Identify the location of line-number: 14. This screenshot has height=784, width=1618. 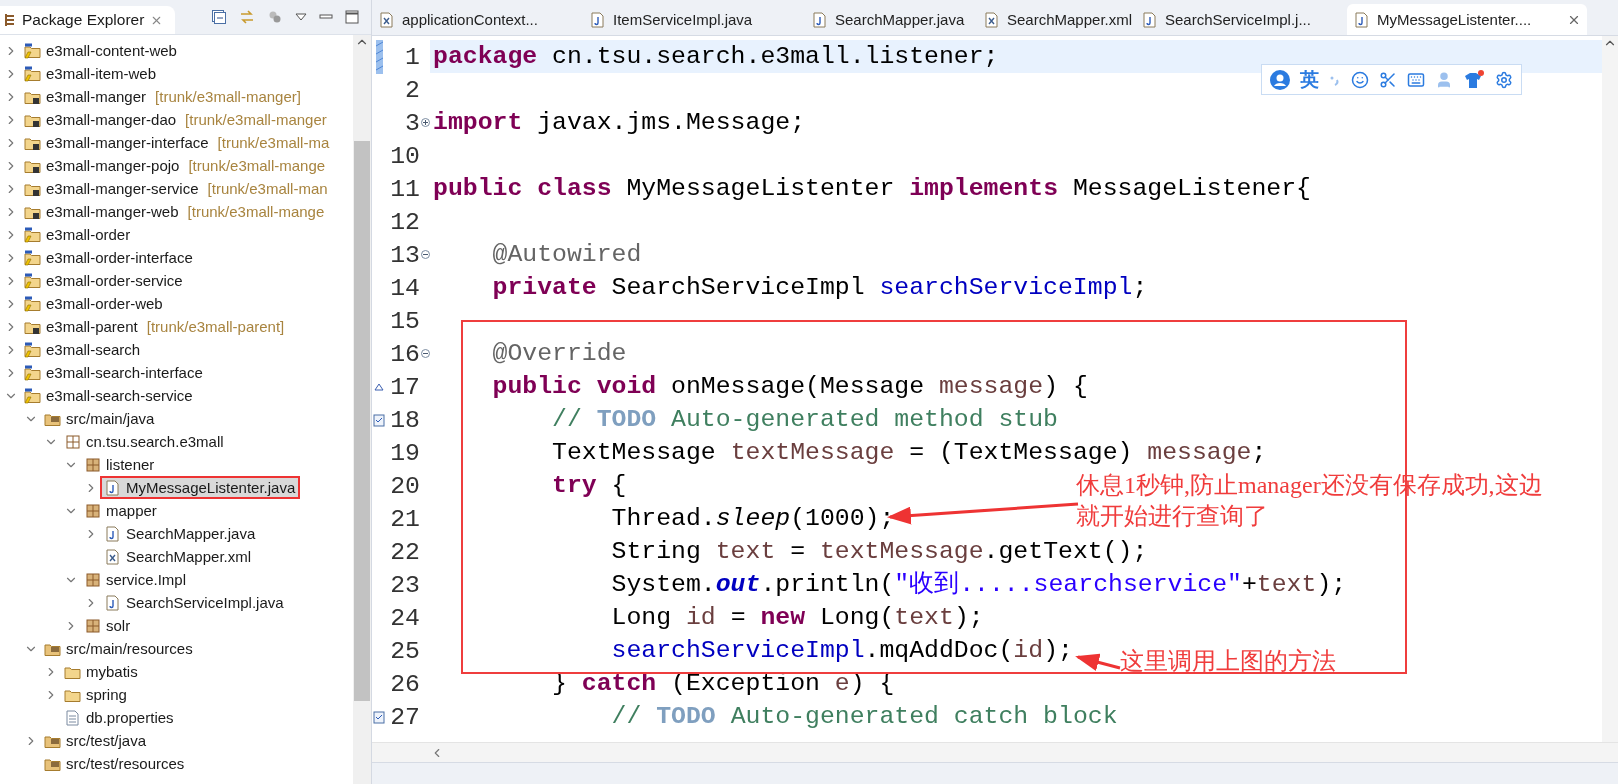
(404, 287).